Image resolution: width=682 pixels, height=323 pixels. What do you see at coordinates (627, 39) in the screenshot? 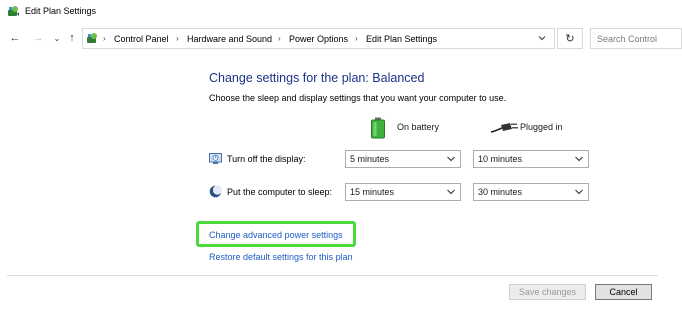
I see `search-placeholder: Search Control` at bounding box center [627, 39].